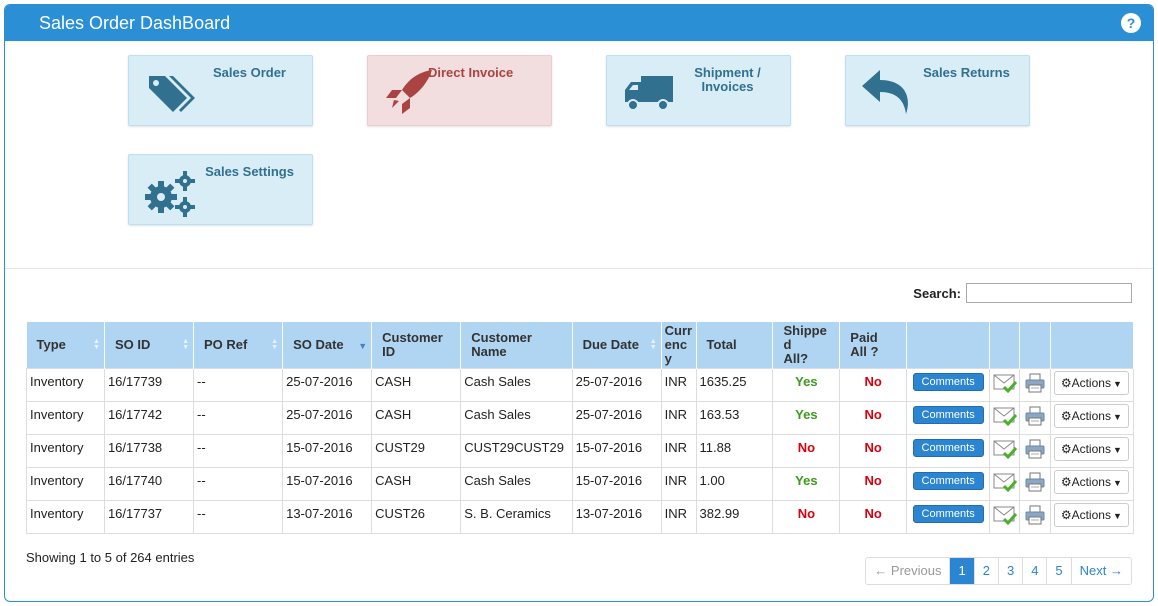  Describe the element at coordinates (1035, 571) in the screenshot. I see `page-4-button: 4` at that location.